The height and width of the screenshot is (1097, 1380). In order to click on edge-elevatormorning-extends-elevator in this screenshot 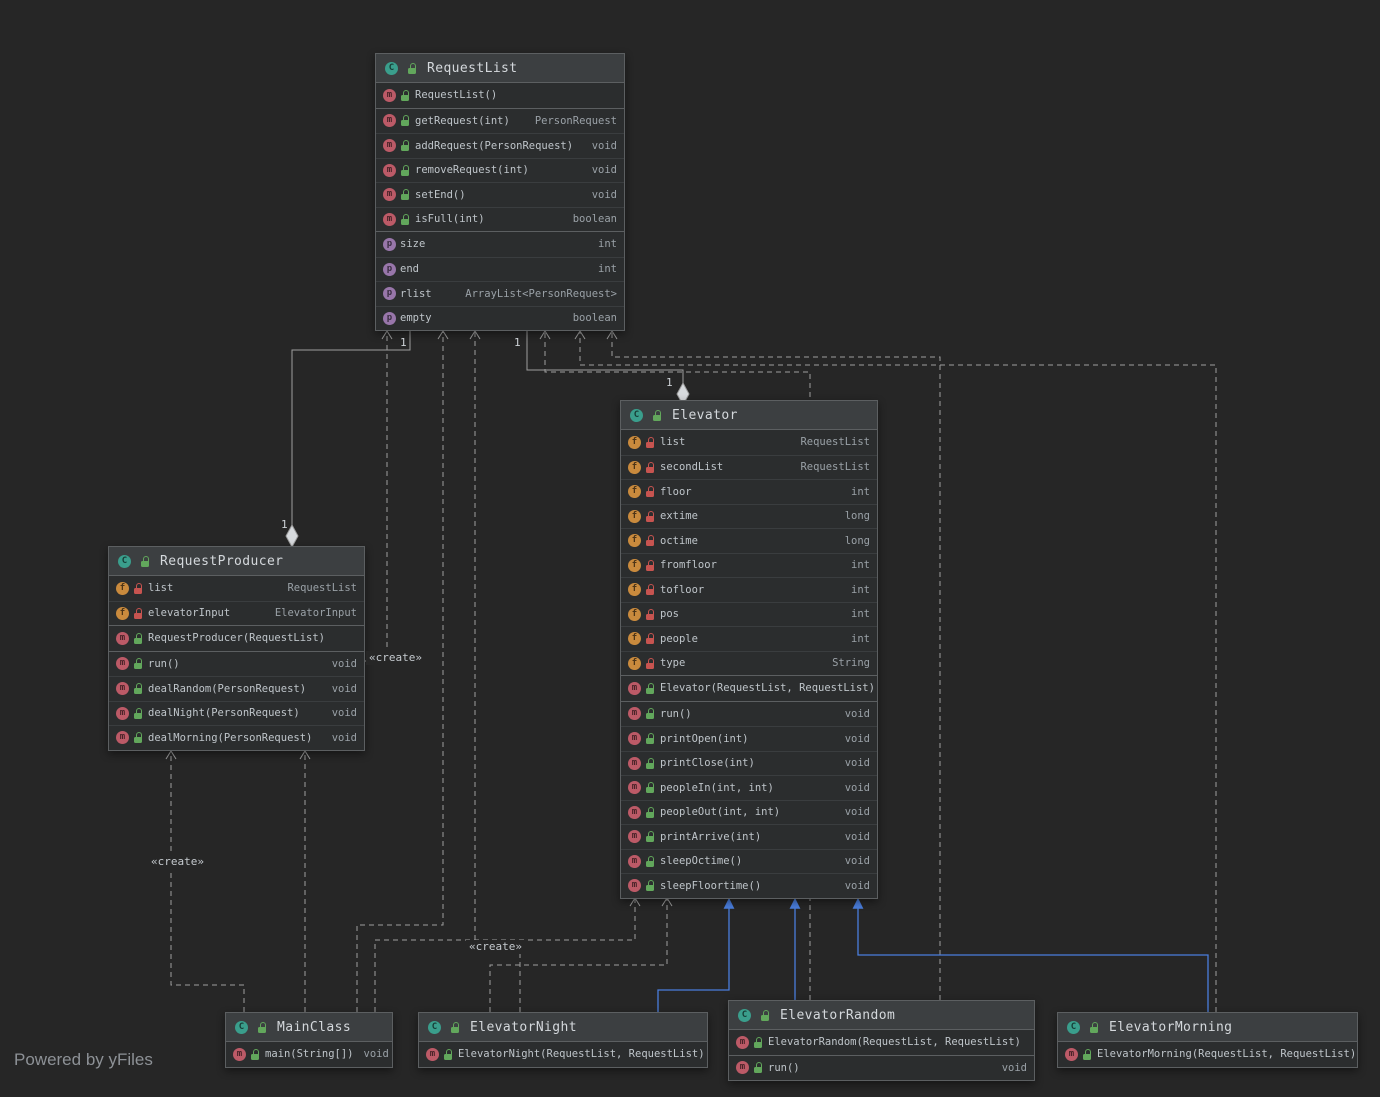, I will do `click(1030, 954)`.